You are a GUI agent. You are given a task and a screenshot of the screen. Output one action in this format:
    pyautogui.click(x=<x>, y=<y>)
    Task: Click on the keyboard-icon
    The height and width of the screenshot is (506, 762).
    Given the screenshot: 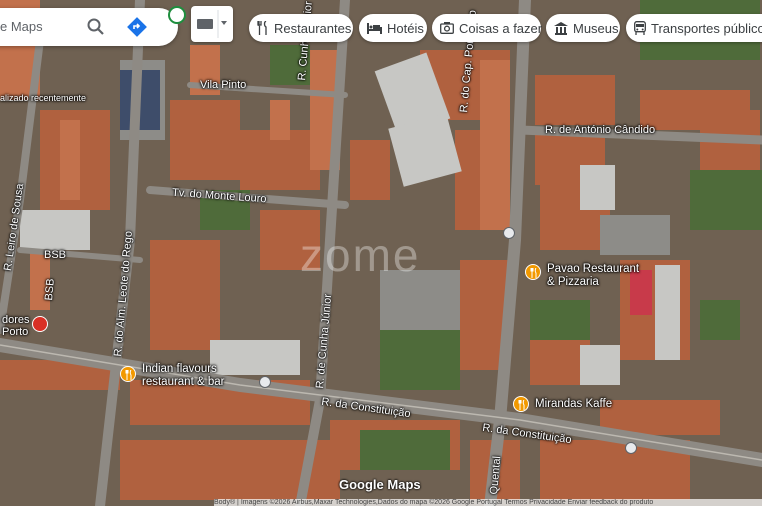 What is the action you would take?
    pyautogui.click(x=212, y=24)
    